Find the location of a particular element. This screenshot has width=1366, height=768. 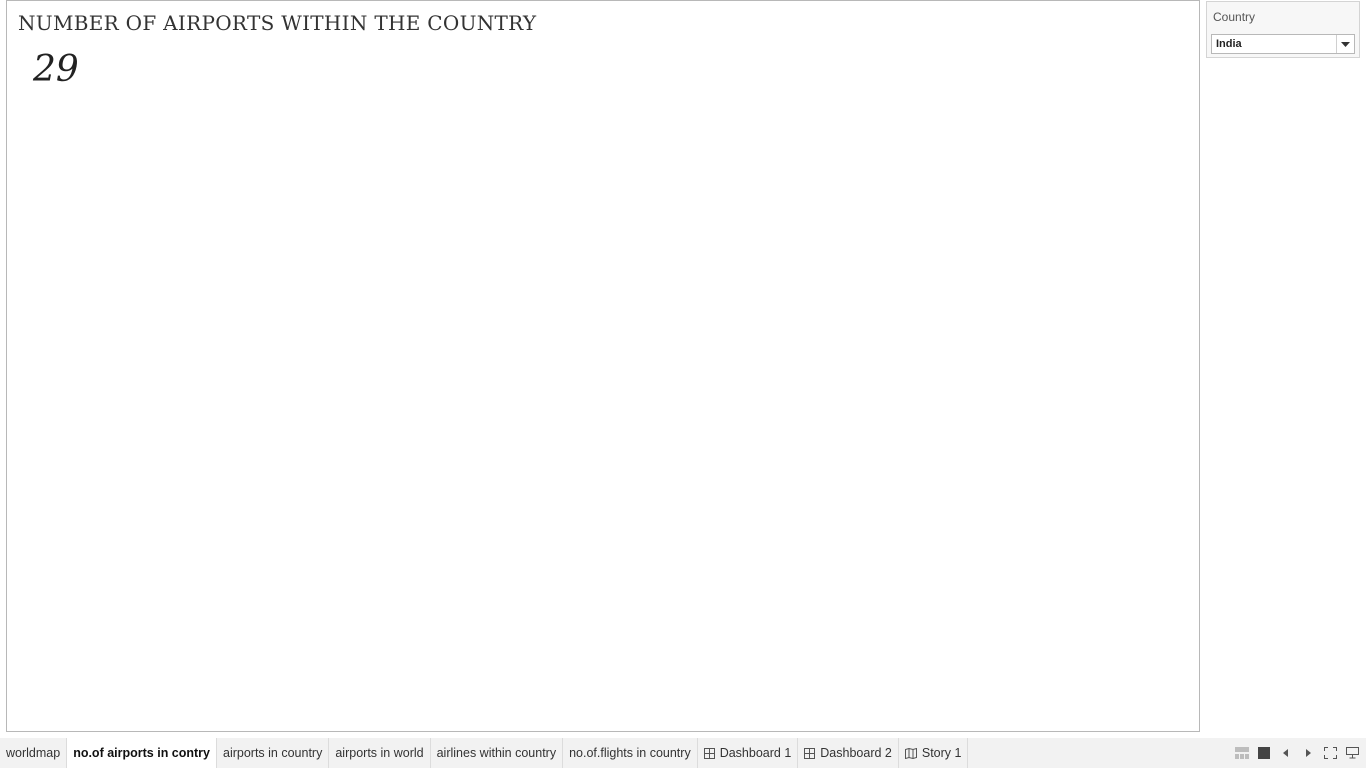

sheet-view-icon is located at coordinates (1264, 753).